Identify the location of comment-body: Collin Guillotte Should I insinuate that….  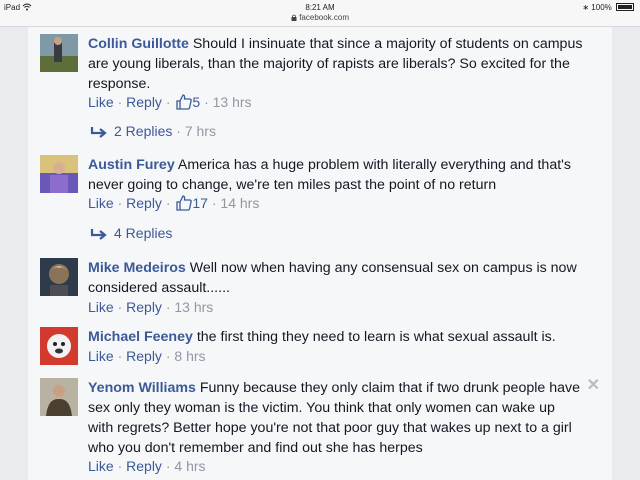
(339, 64).